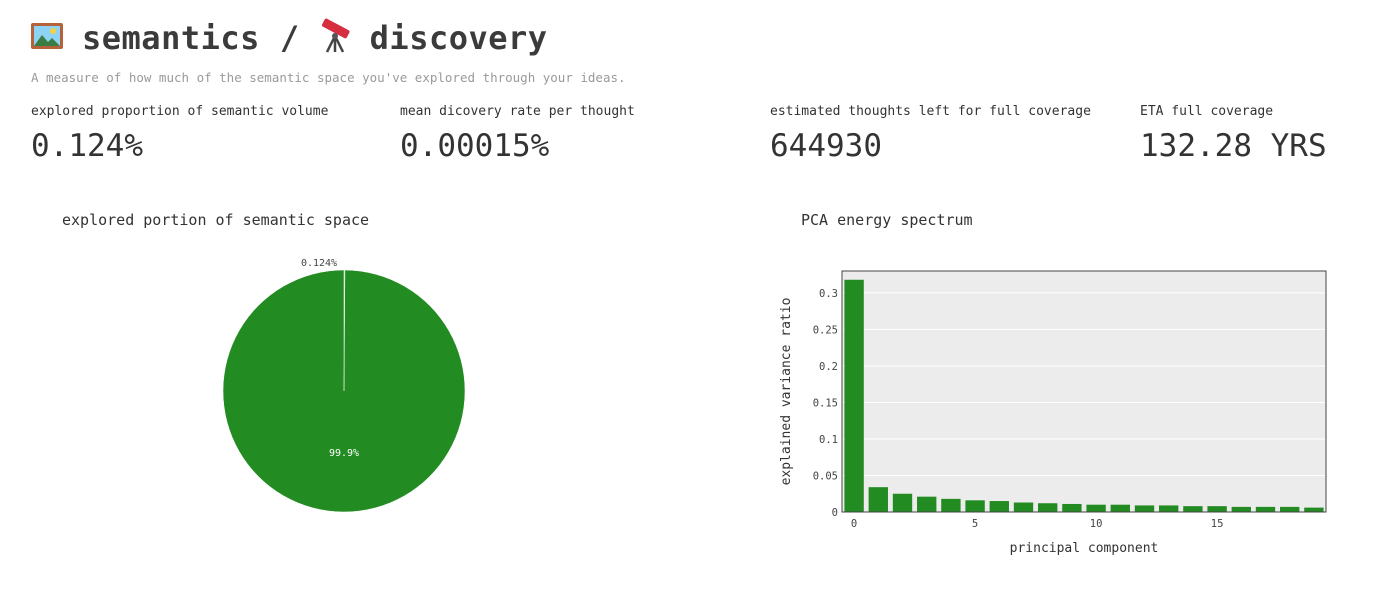  I want to click on metric-label: mean dicovery rate per thought, so click(517, 111).